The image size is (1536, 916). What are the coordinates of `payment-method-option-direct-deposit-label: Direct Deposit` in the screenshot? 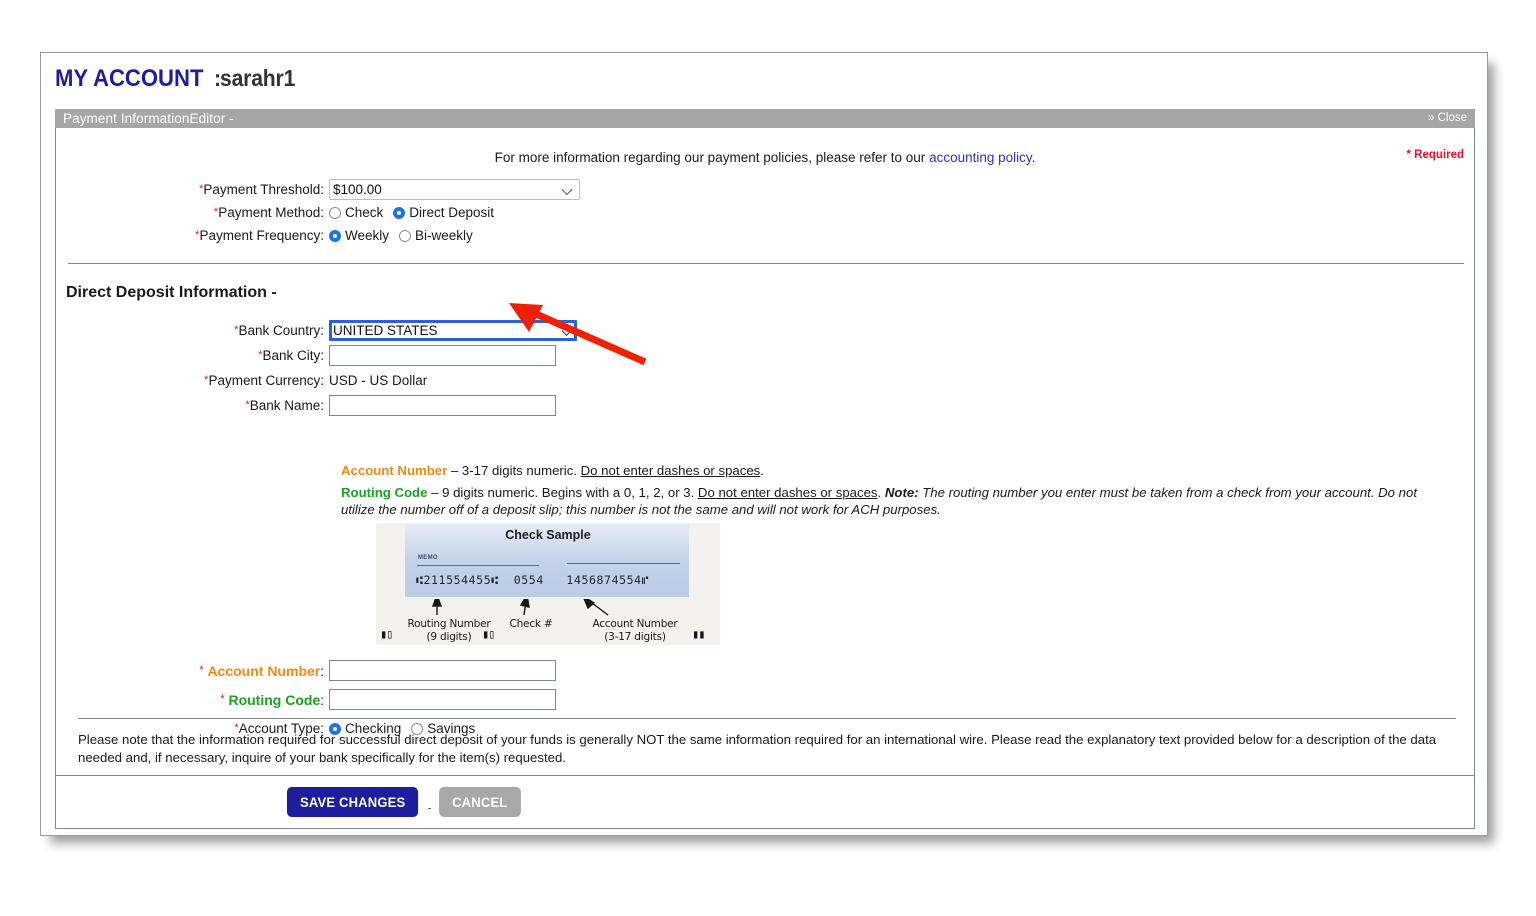 It's located at (452, 212).